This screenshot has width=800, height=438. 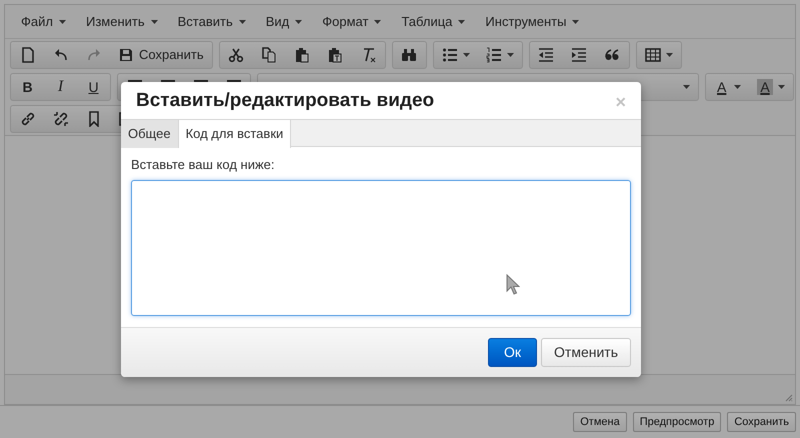 What do you see at coordinates (203, 165) in the screenshot?
I see `field-label: Вставьте ваш код ниже:` at bounding box center [203, 165].